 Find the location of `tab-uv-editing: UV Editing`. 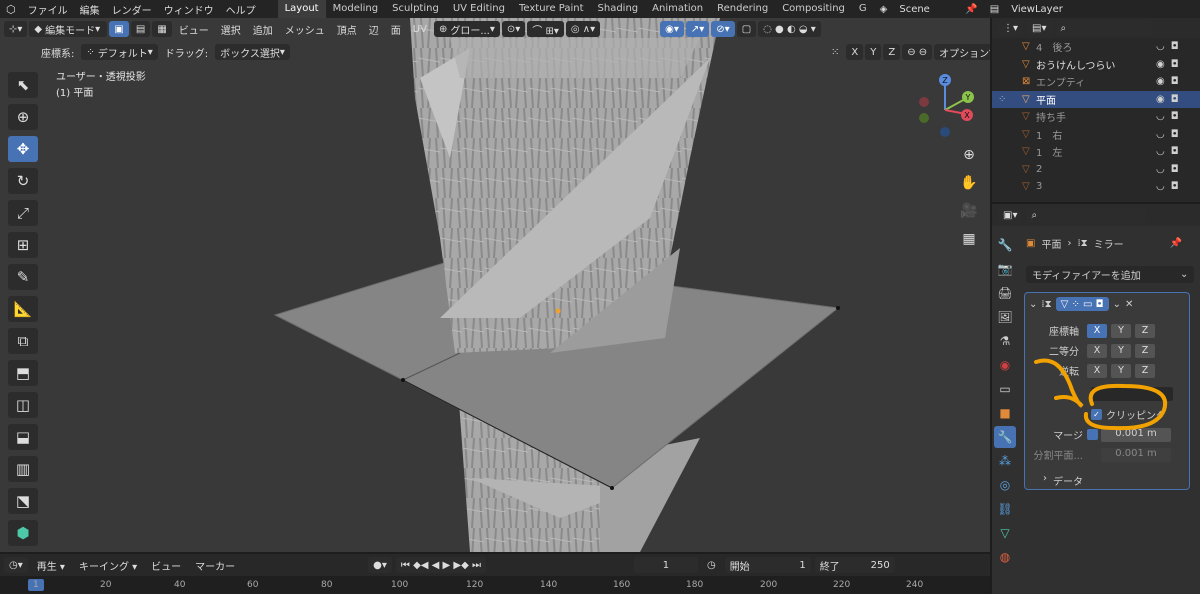

tab-uv-editing: UV Editing is located at coordinates (479, 9).